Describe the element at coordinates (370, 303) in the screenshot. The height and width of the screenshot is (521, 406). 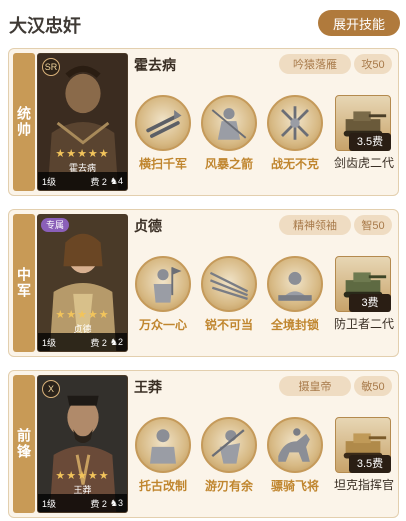
I see `gear-cost: 3费` at that location.